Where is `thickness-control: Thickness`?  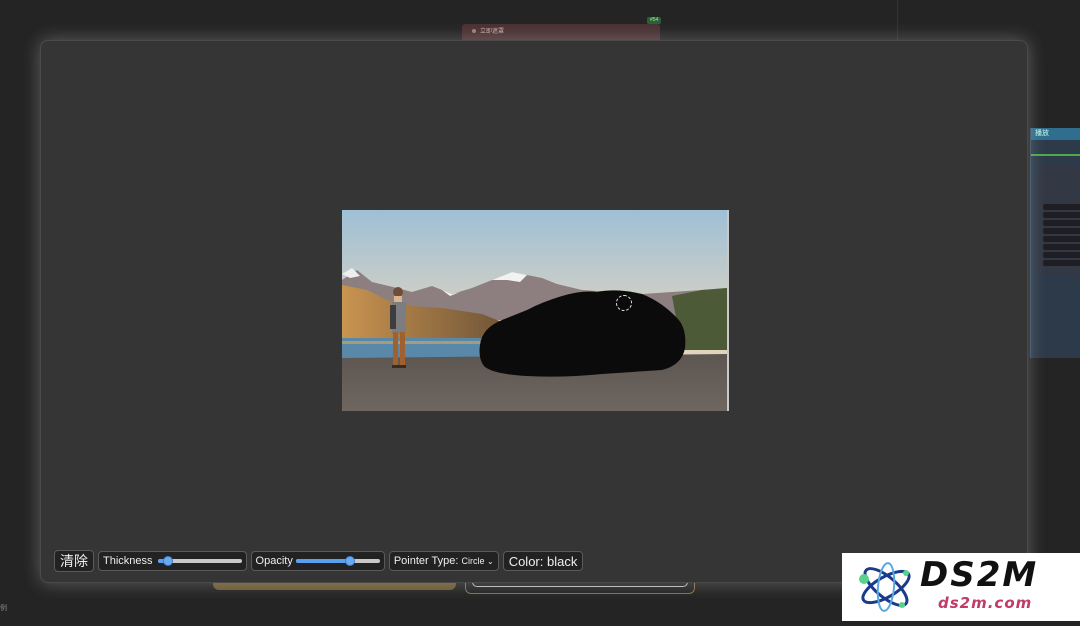
thickness-control: Thickness is located at coordinates (172, 561).